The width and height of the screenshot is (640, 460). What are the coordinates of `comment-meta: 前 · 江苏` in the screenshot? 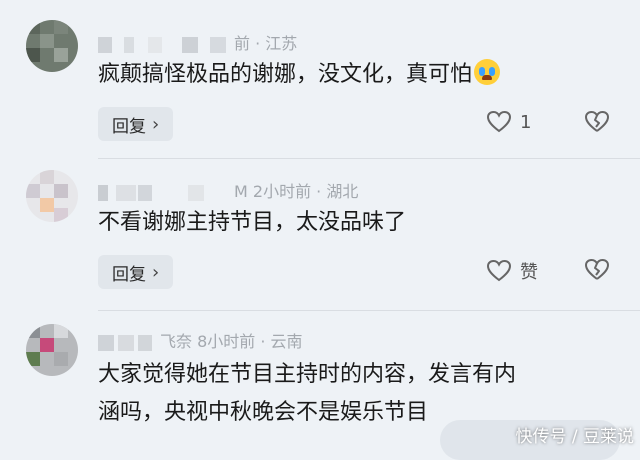 It's located at (197, 42).